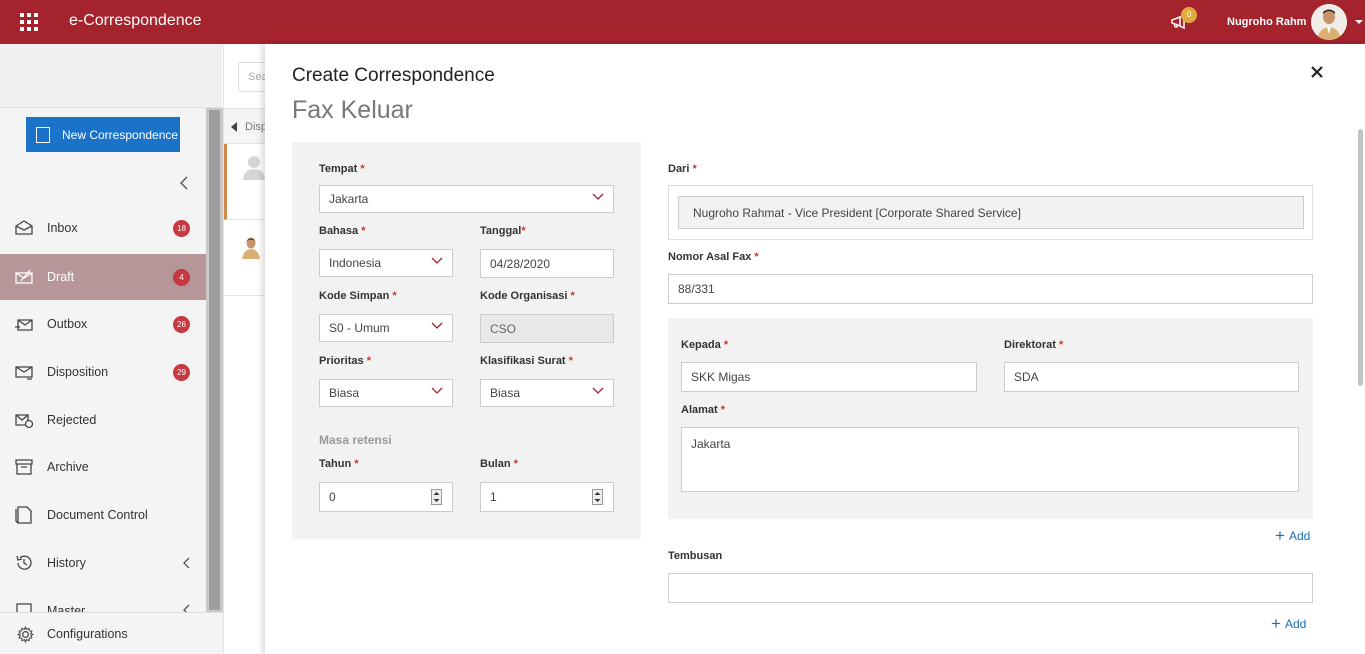 This screenshot has height=654, width=1365. I want to click on master-icon, so click(24, 607).